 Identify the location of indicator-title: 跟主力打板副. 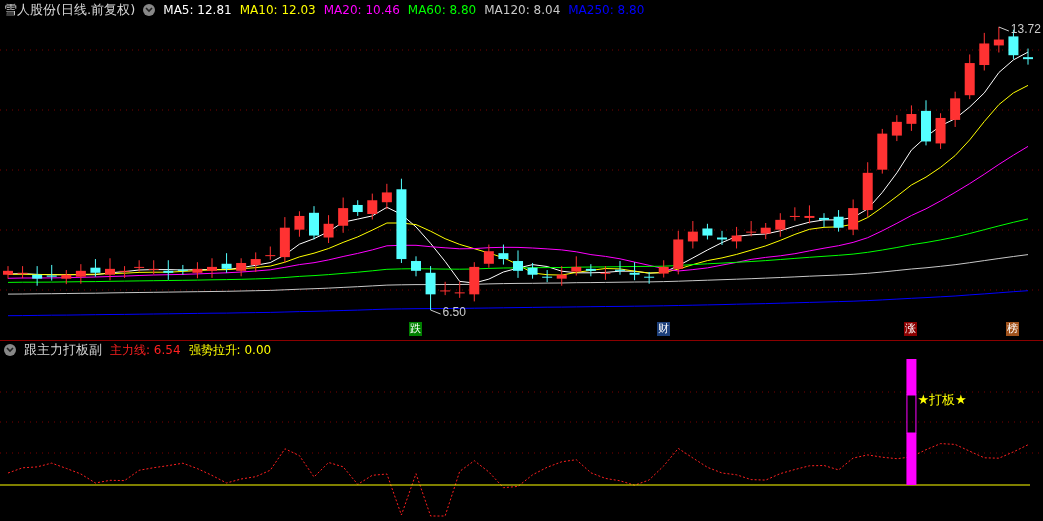
(63, 350).